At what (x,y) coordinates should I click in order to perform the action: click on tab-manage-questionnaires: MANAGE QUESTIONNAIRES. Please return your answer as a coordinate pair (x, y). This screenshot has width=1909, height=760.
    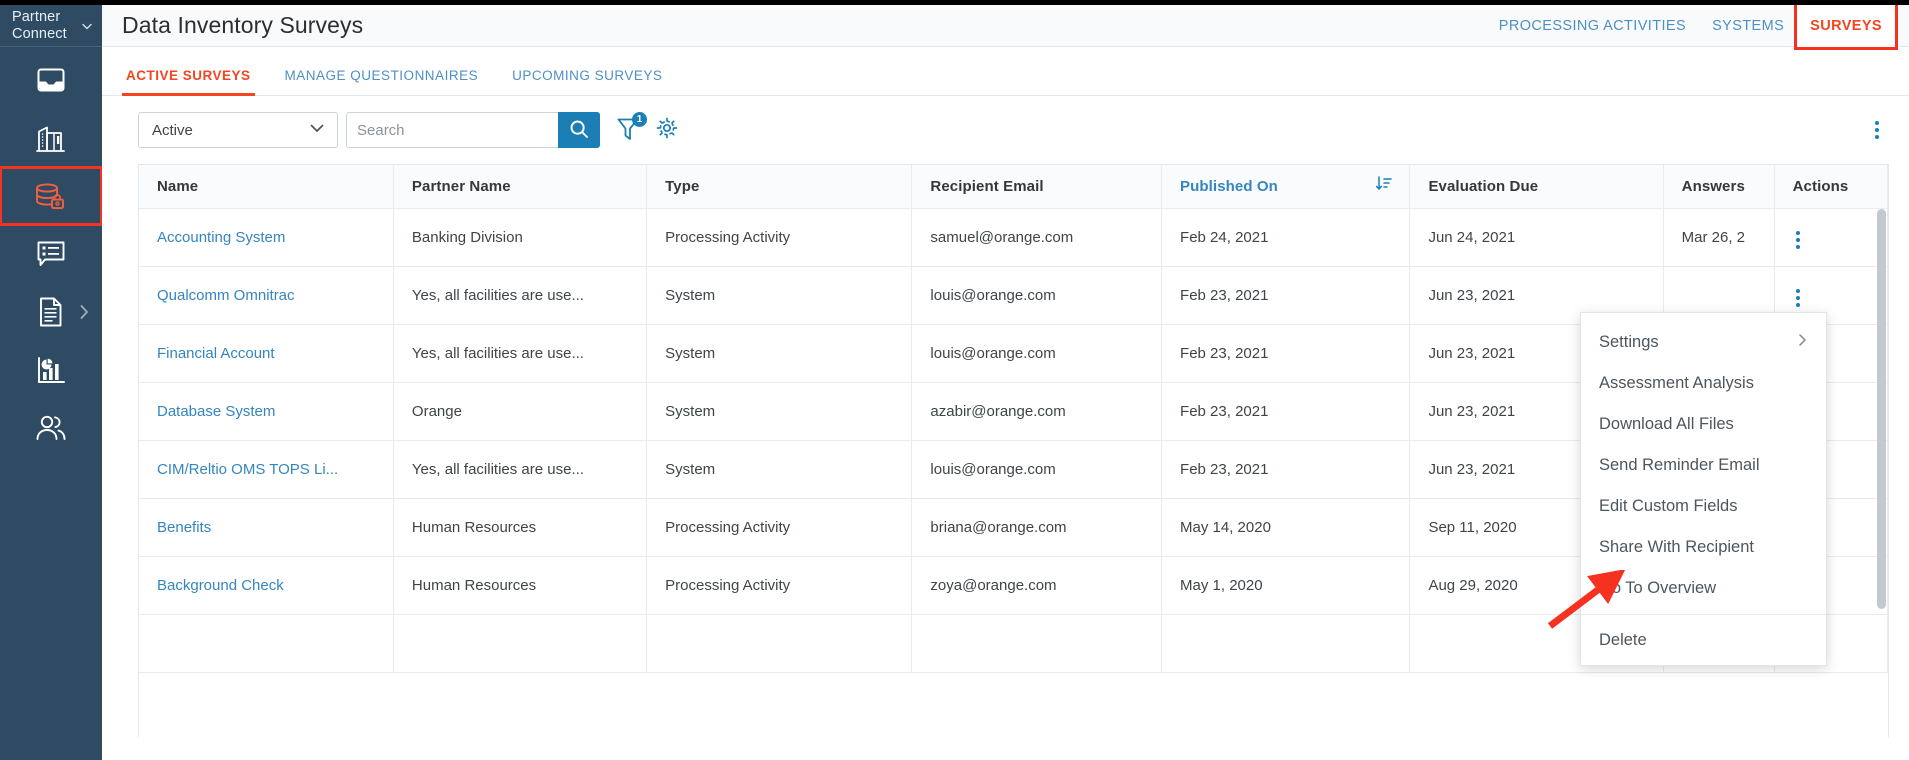
    Looking at the image, I should click on (382, 82).